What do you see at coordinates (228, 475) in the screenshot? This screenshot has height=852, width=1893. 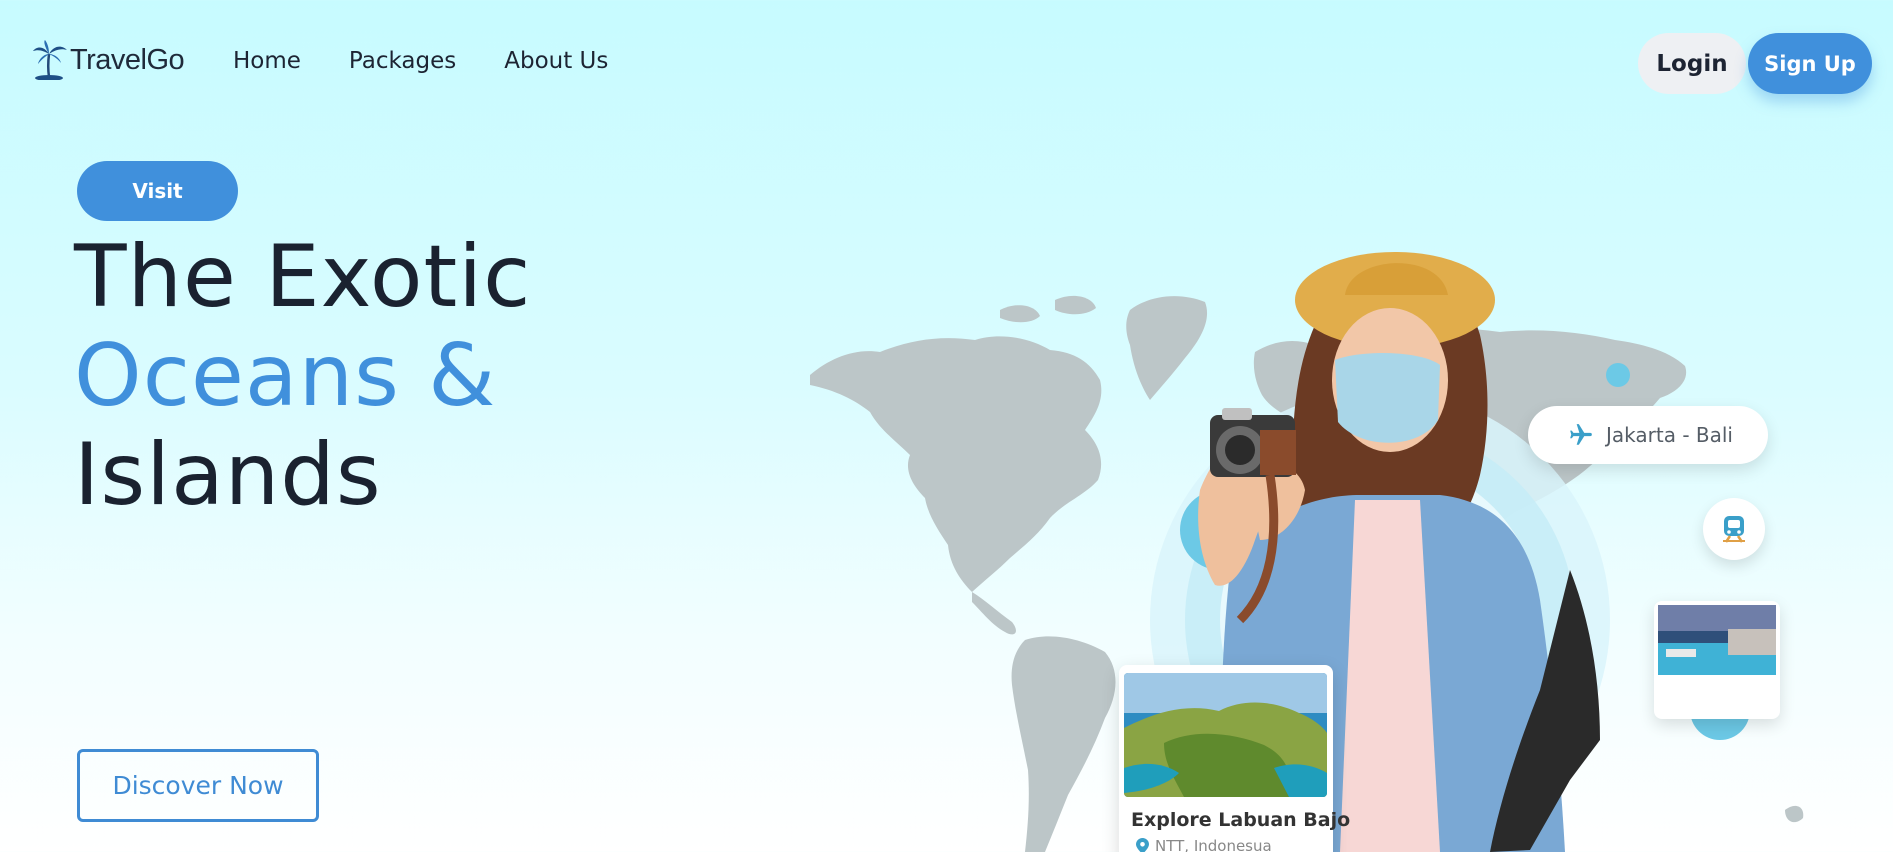 I see `hero-title-line-3: Islands` at bounding box center [228, 475].